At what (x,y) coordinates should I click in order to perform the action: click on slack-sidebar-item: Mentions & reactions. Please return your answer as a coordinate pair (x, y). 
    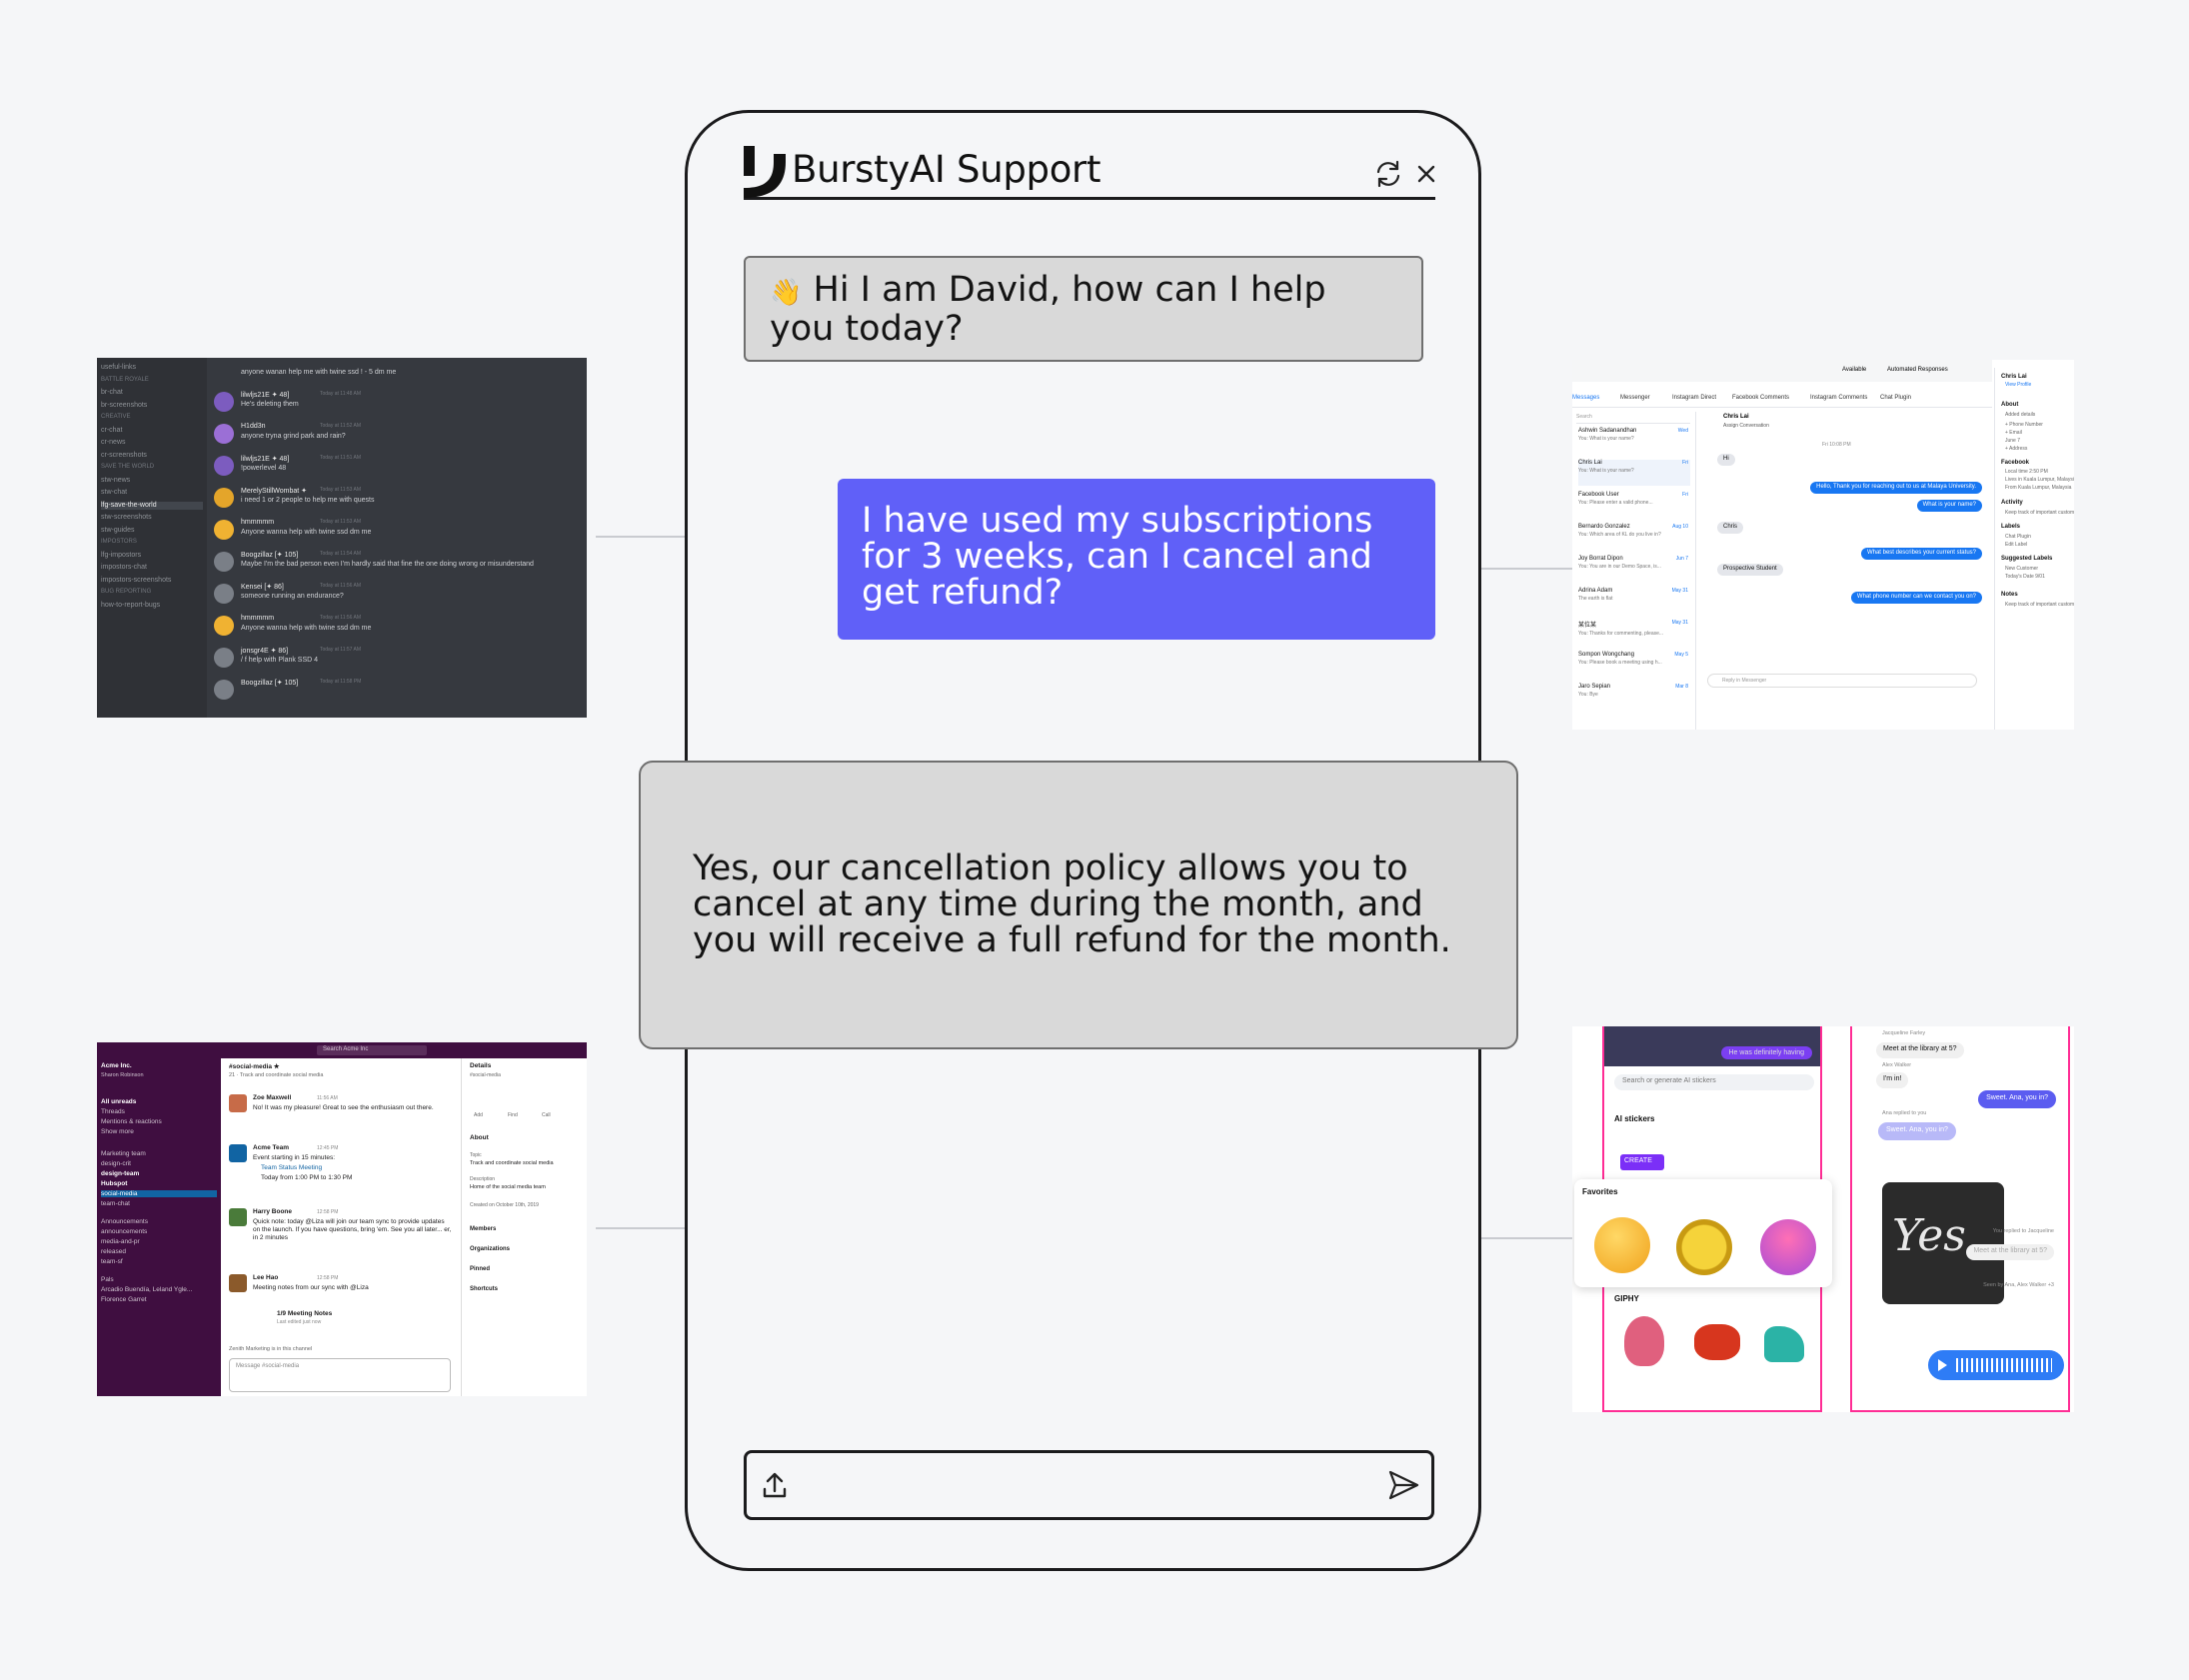
    Looking at the image, I should click on (131, 1121).